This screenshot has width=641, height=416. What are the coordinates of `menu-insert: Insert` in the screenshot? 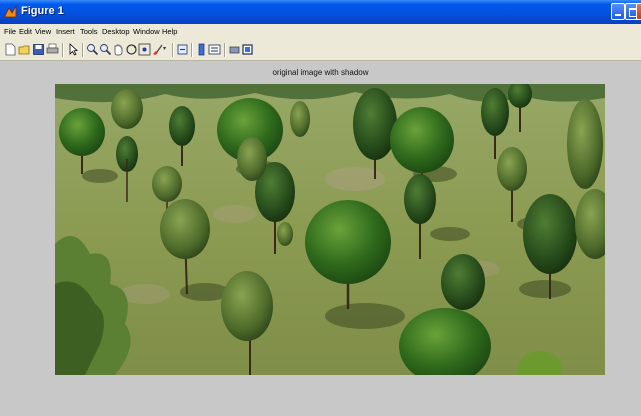 It's located at (65, 31).